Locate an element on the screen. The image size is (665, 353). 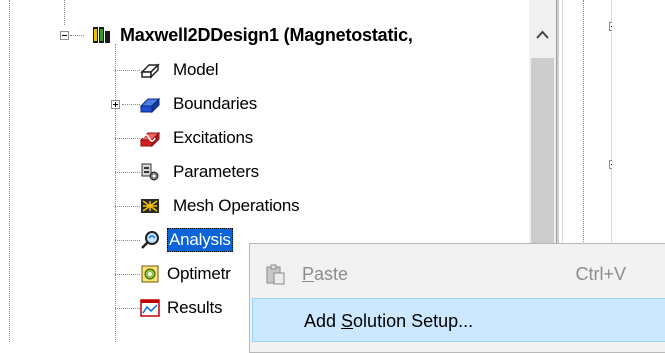
tree-connector-root is located at coordinates (77, 35).